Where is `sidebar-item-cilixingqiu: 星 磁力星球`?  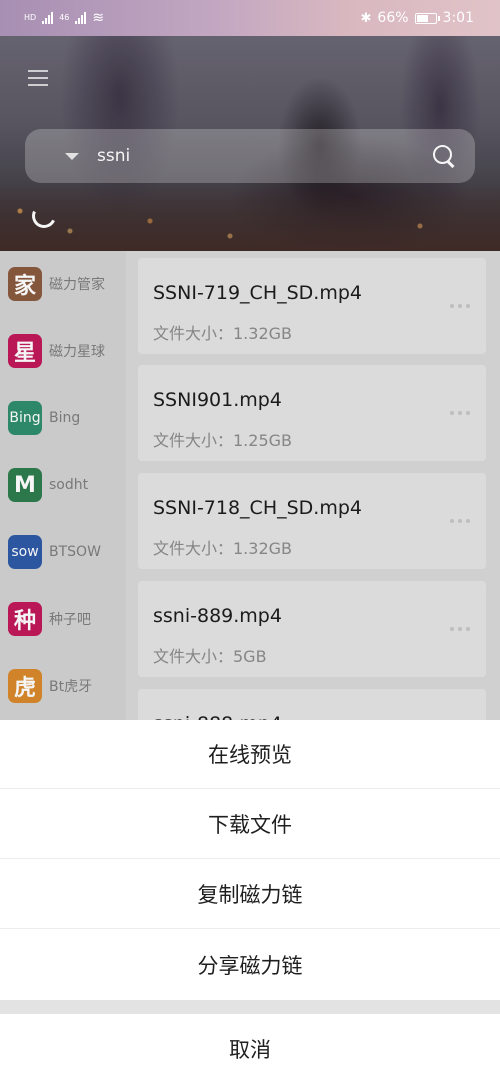 sidebar-item-cilixingqiu: 星 磁力星球 is located at coordinates (56, 351).